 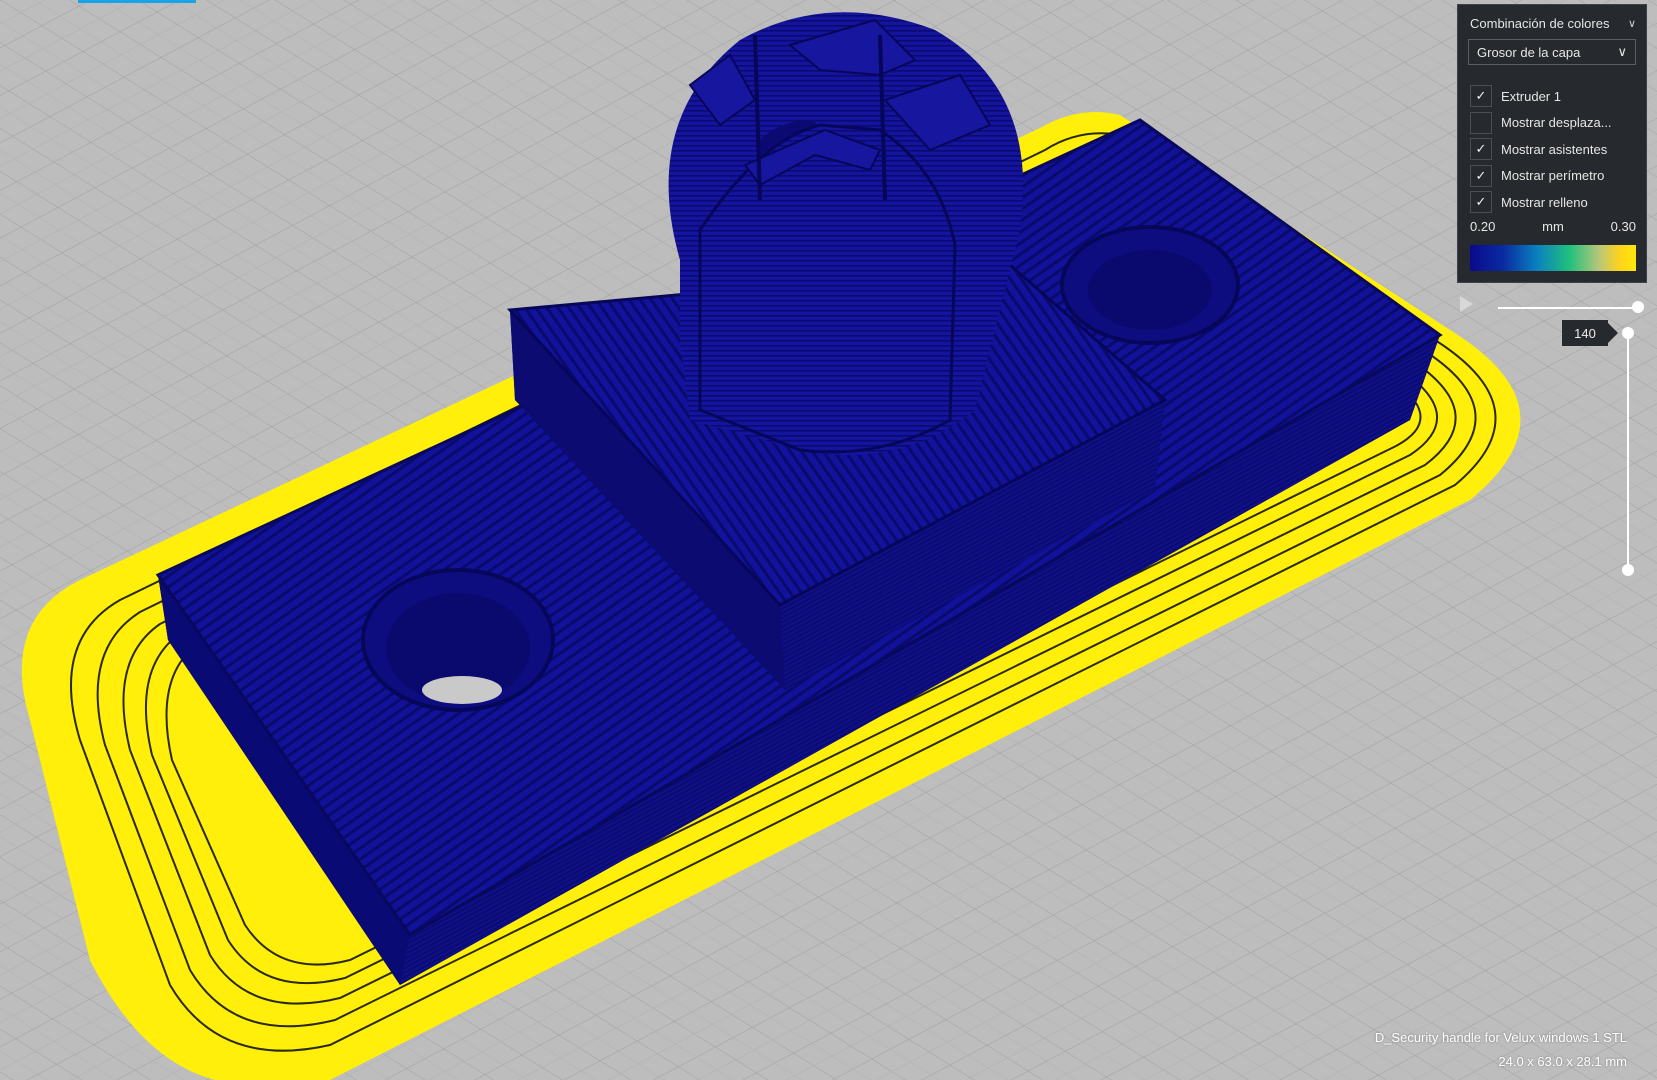 I want to click on legend-unit: mm, so click(x=1553, y=226).